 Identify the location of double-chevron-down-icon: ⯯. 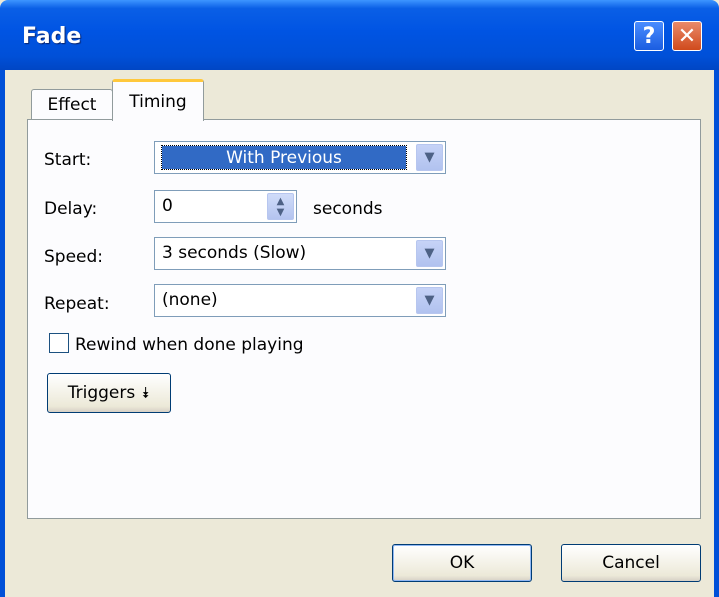
(146, 393).